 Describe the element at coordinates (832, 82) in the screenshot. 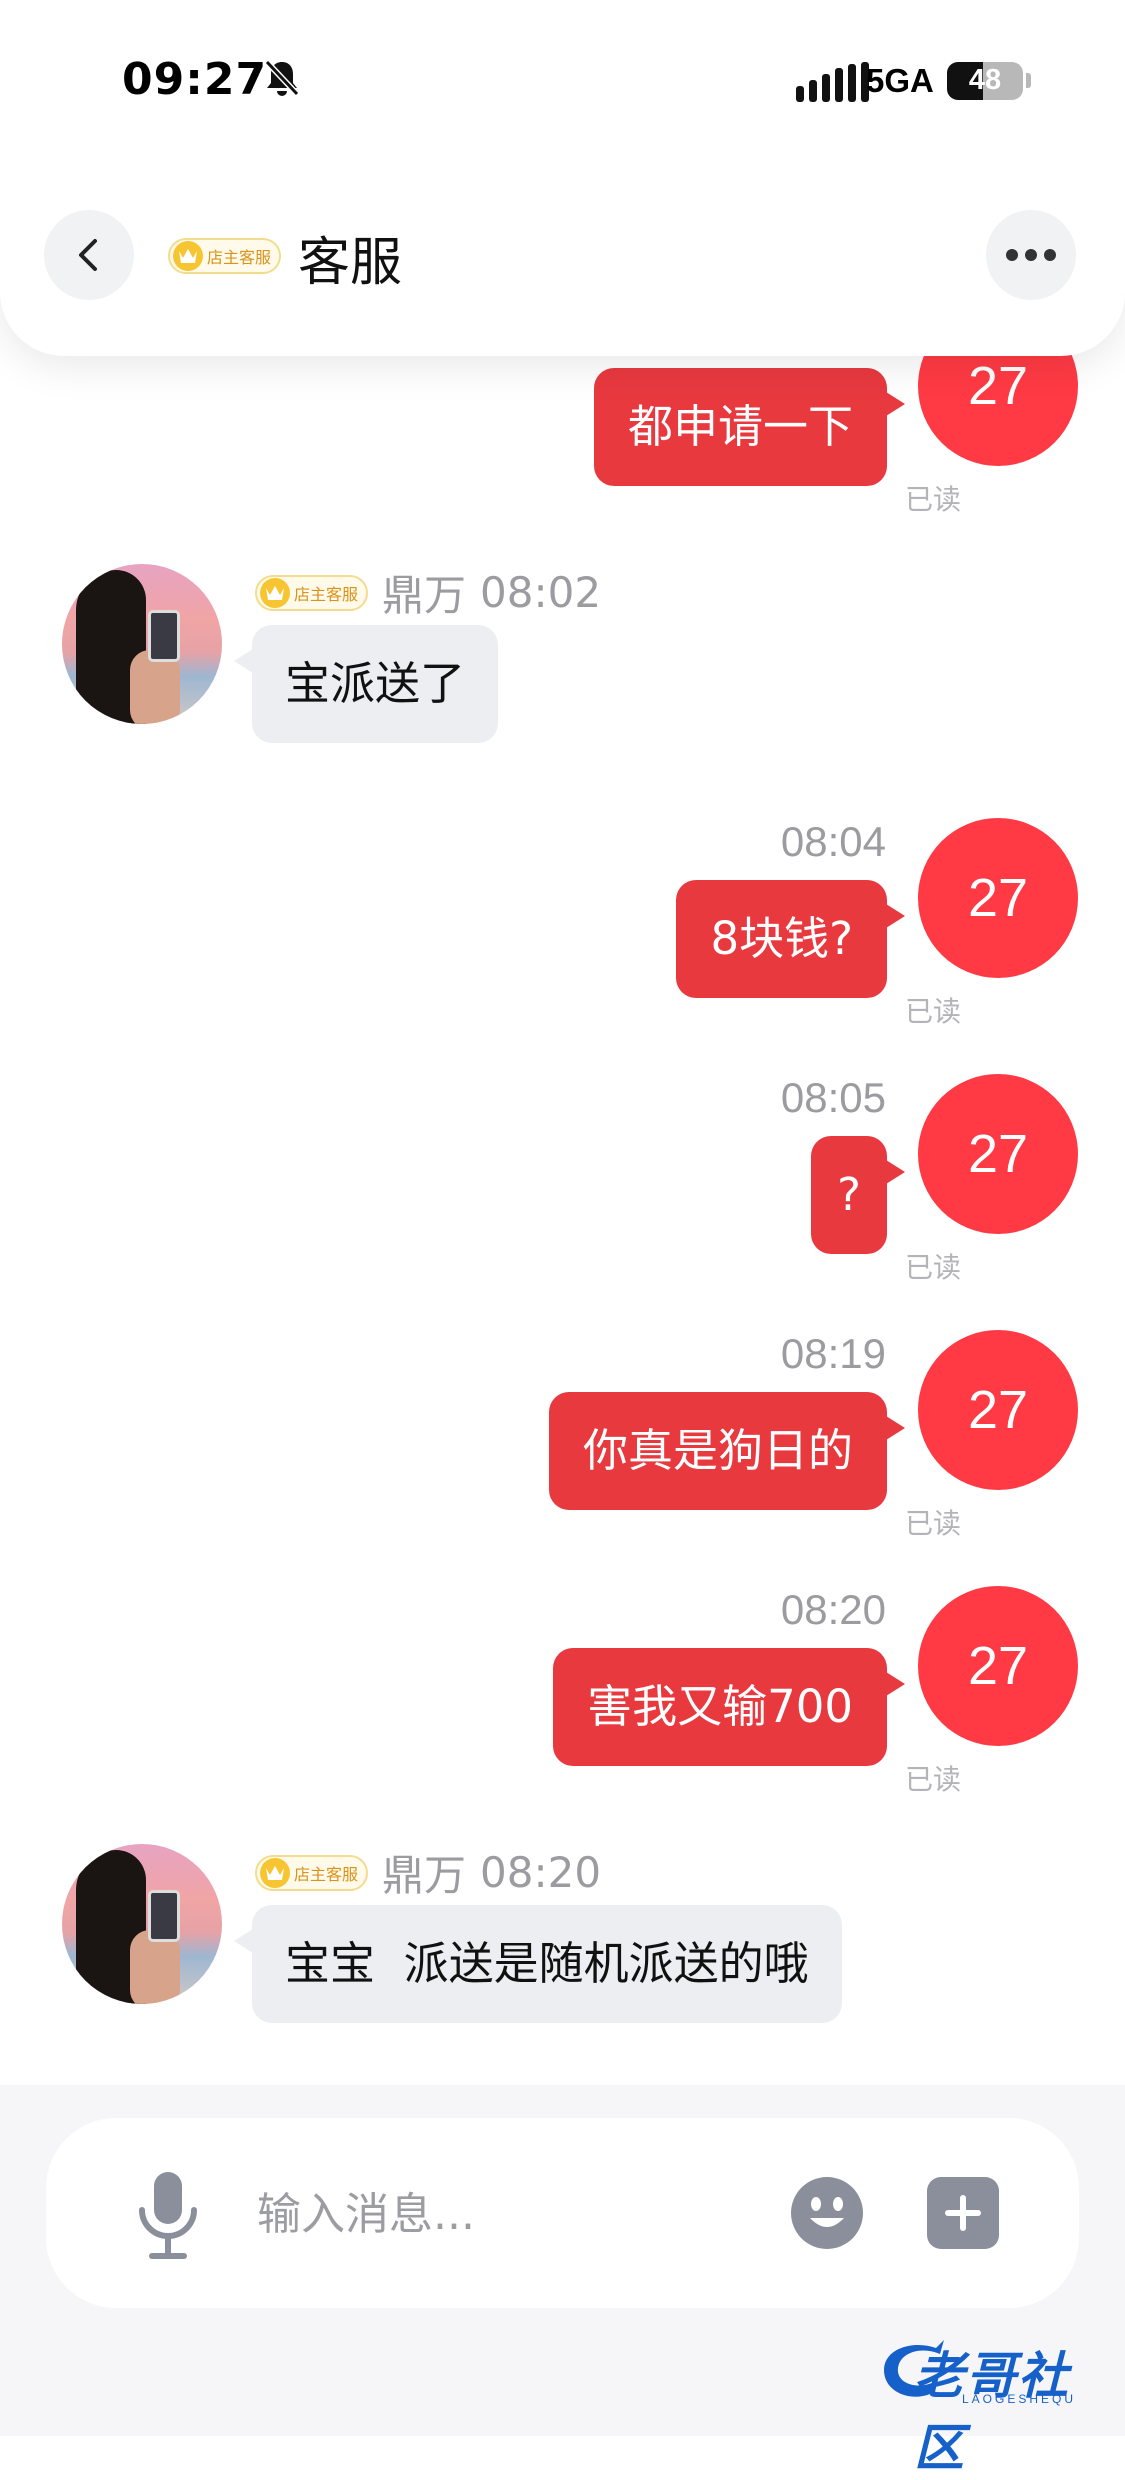

I see `signal-strength-icon` at that location.